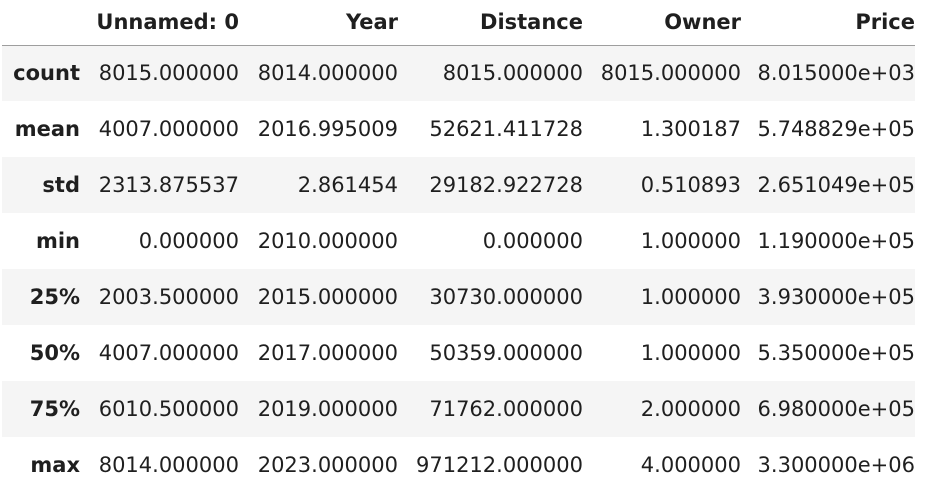  What do you see at coordinates (47, 129) in the screenshot?
I see `row-index-label: mean` at bounding box center [47, 129].